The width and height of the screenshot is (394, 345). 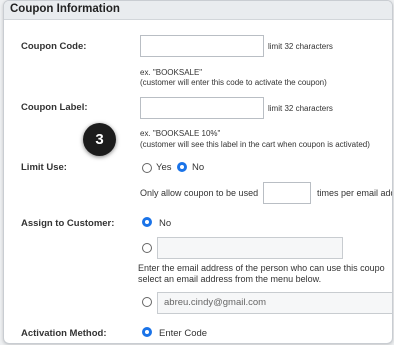 What do you see at coordinates (171, 72) in the screenshot?
I see `coupon-code-example: ex. "BOOKSALE"` at bounding box center [171, 72].